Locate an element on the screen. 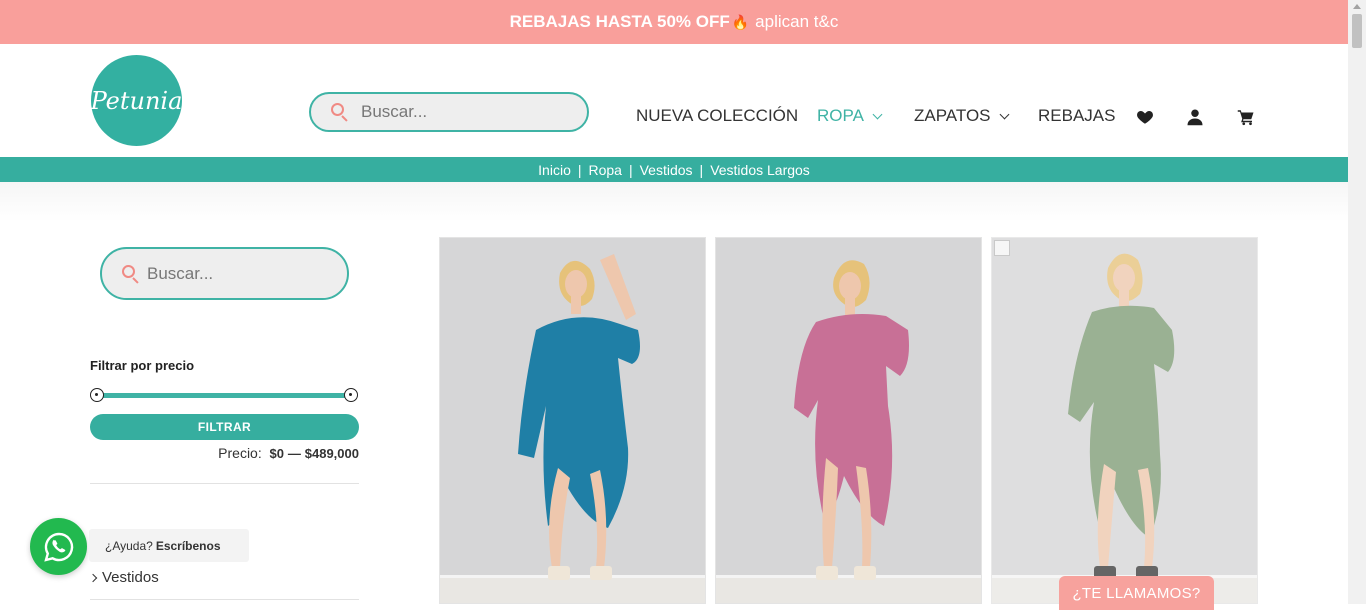  category-vestidos: Vestidos is located at coordinates (123, 577).